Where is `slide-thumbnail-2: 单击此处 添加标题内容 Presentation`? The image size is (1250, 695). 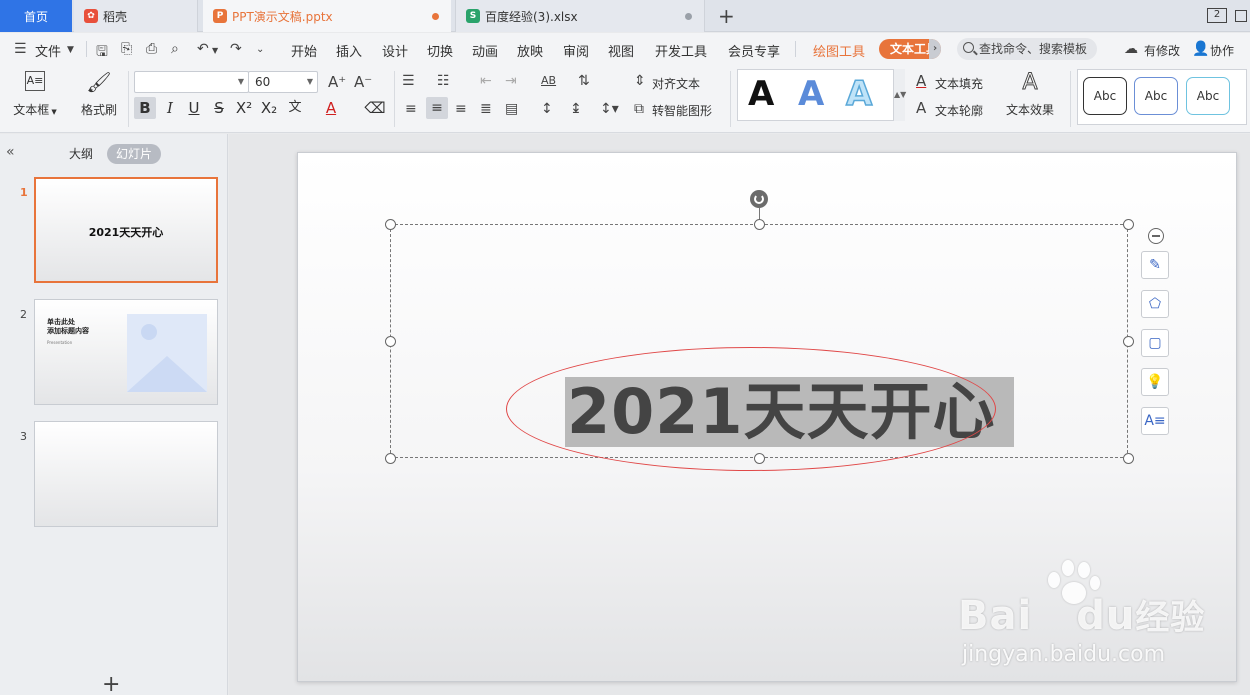 slide-thumbnail-2: 单击此处 添加标题内容 Presentation is located at coordinates (126, 352).